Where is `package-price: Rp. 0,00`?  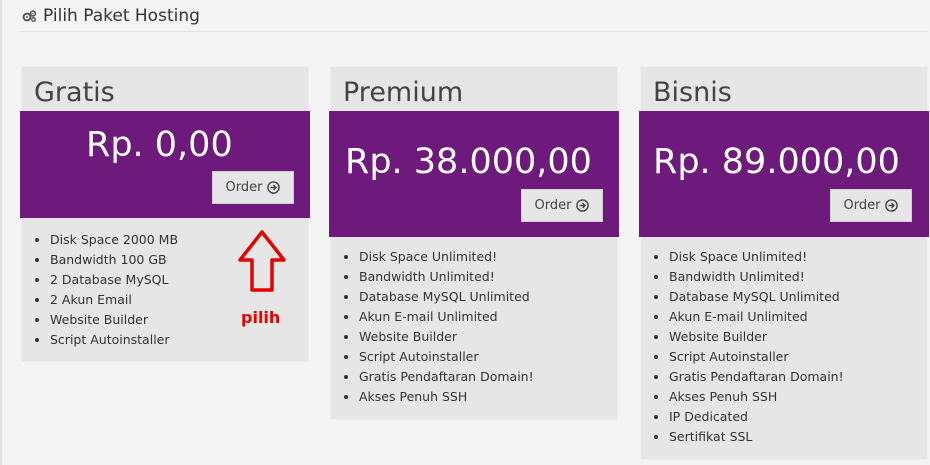
package-price: Rp. 0,00 is located at coordinates (159, 145).